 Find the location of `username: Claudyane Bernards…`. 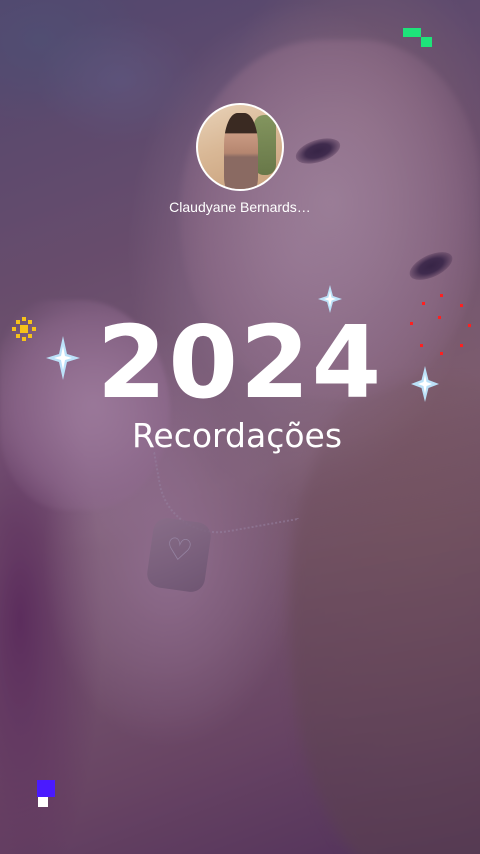

username: Claudyane Bernards… is located at coordinates (240, 207).